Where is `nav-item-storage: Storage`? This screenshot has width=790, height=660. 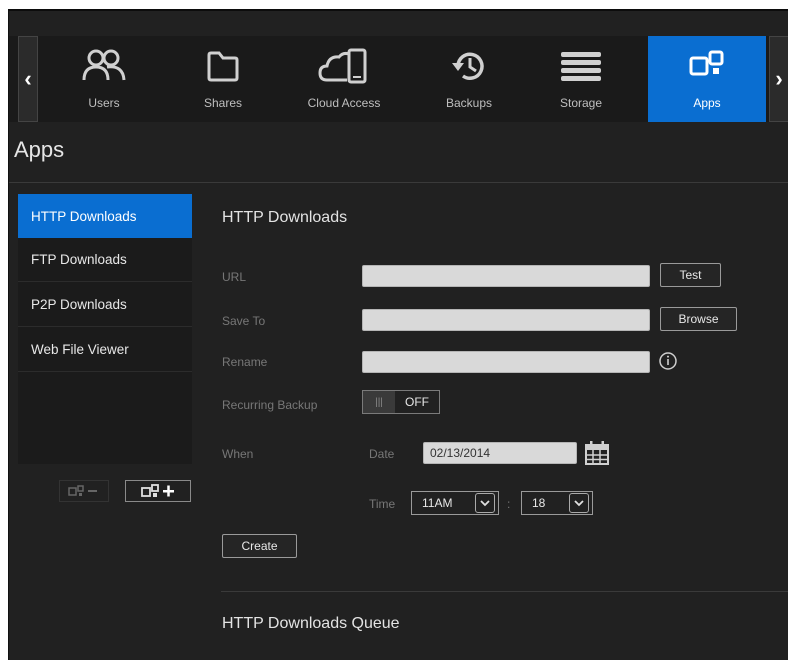
nav-item-storage: Storage is located at coordinates (581, 79).